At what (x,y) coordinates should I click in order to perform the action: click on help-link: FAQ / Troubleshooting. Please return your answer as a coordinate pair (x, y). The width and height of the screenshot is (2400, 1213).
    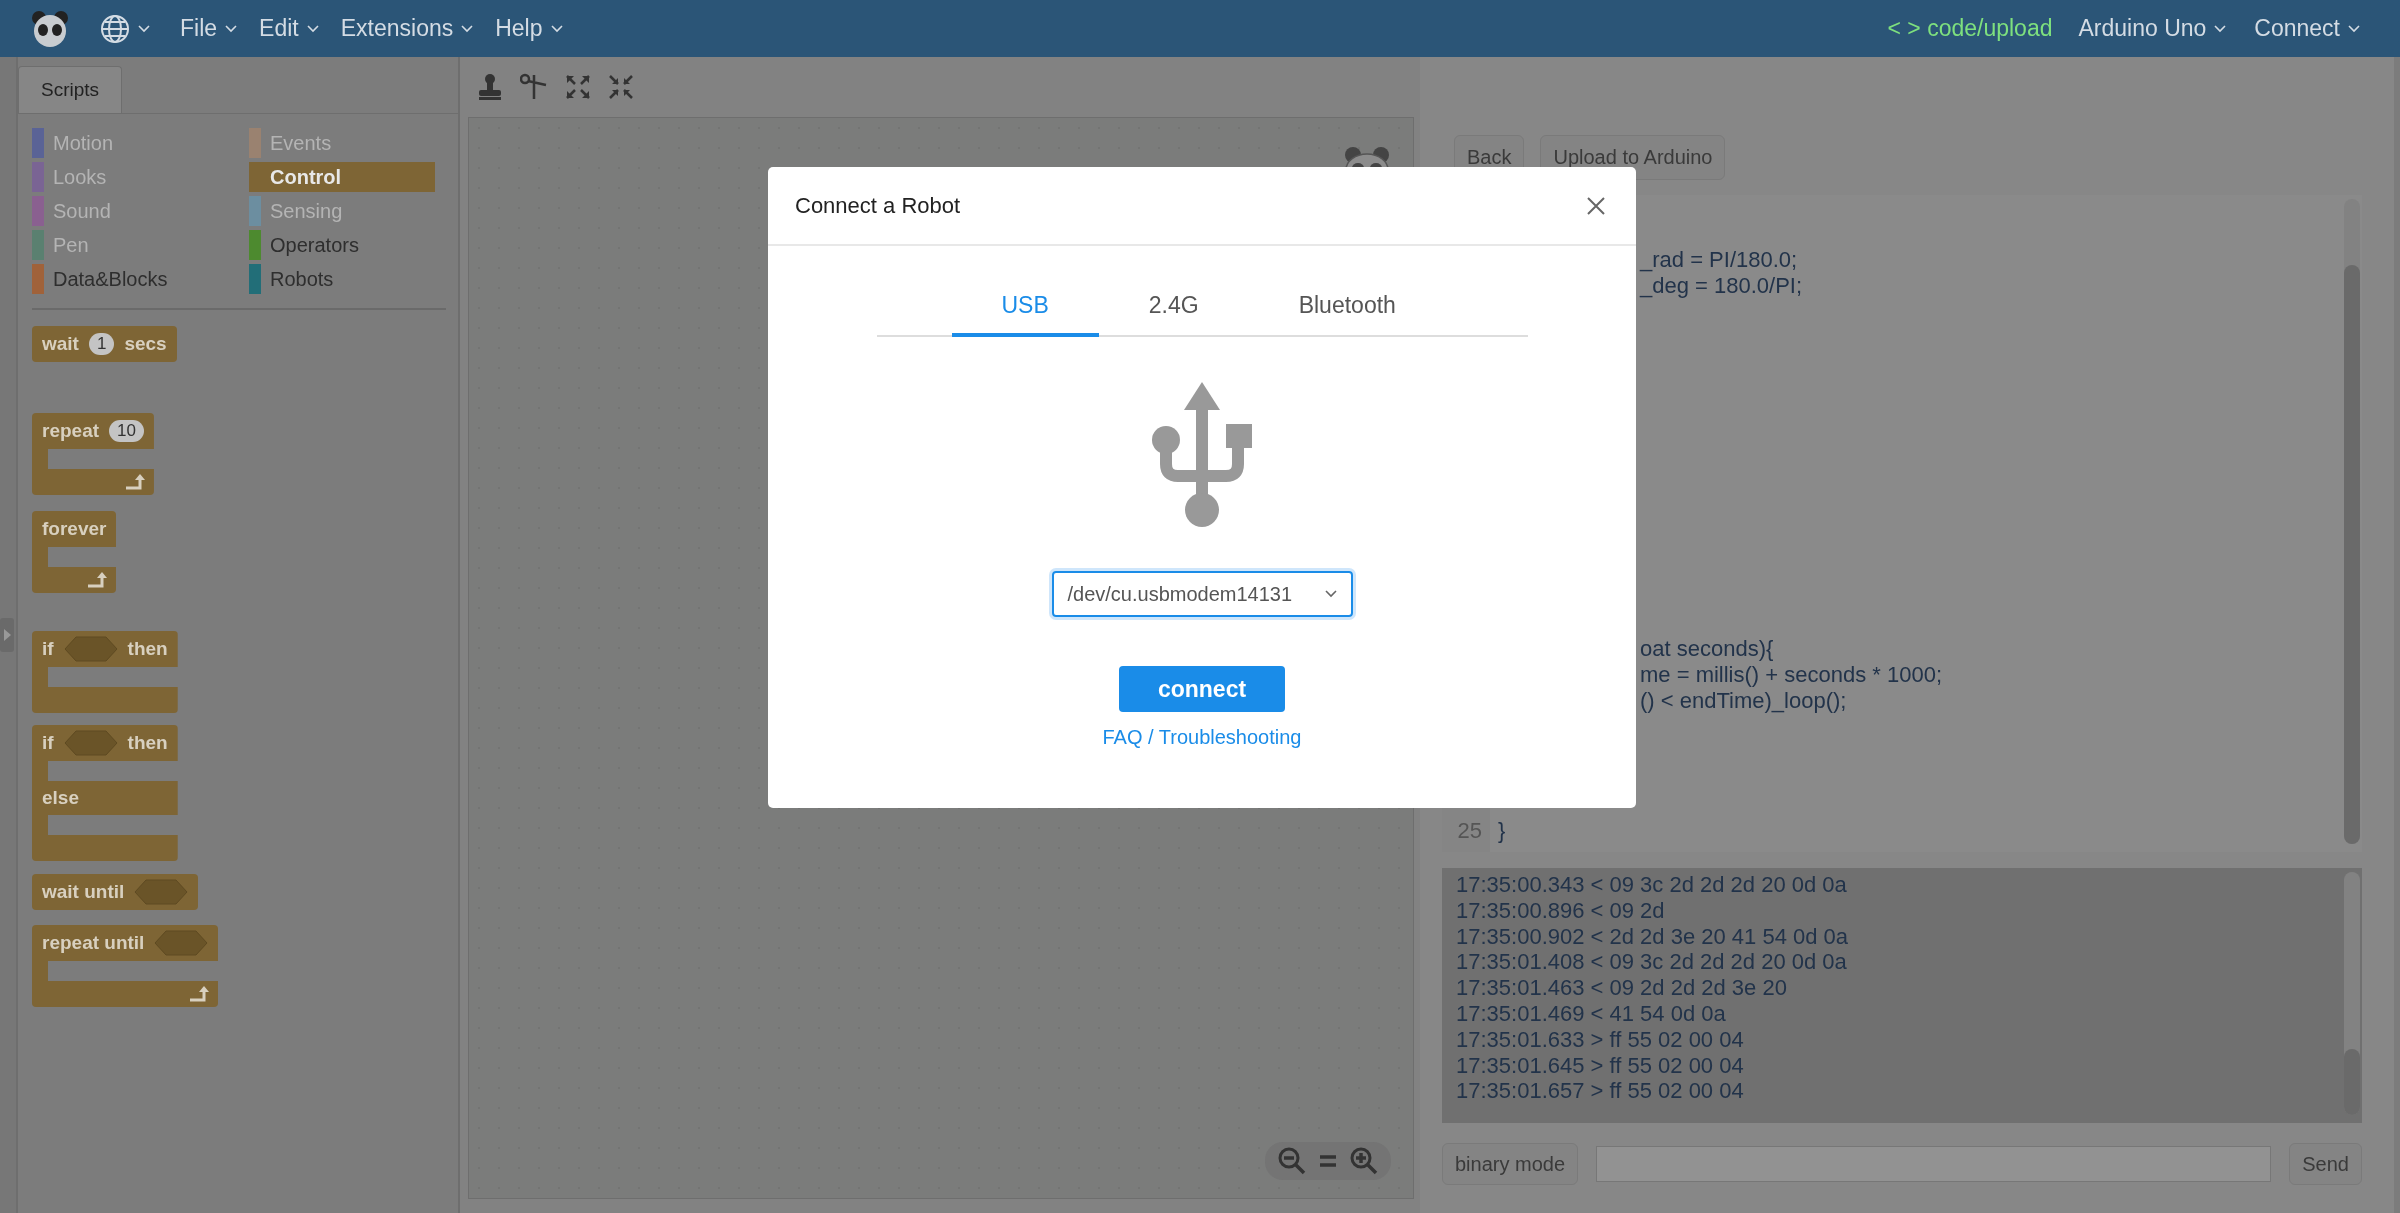
    Looking at the image, I should click on (1202, 737).